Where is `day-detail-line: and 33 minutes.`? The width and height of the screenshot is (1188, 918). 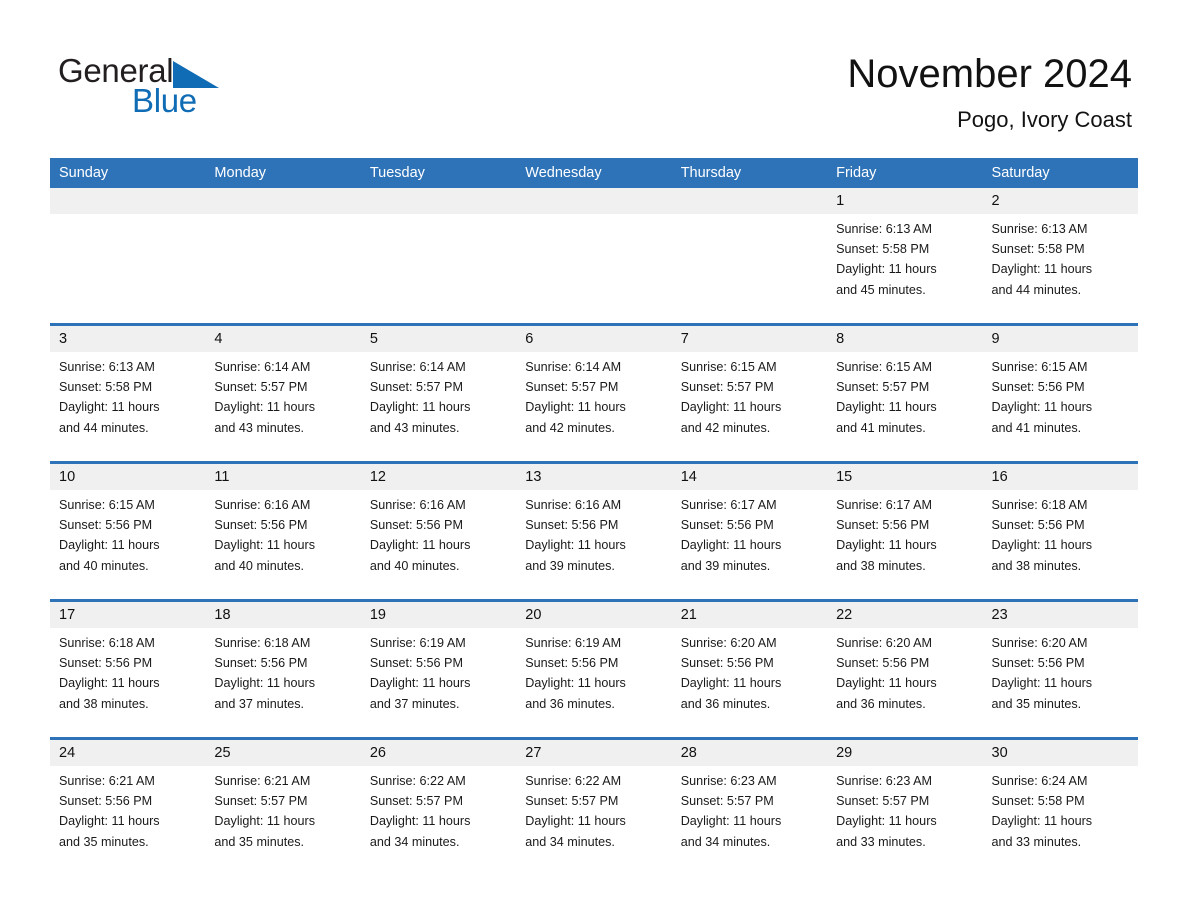 day-detail-line: and 33 minutes. is located at coordinates (881, 841).